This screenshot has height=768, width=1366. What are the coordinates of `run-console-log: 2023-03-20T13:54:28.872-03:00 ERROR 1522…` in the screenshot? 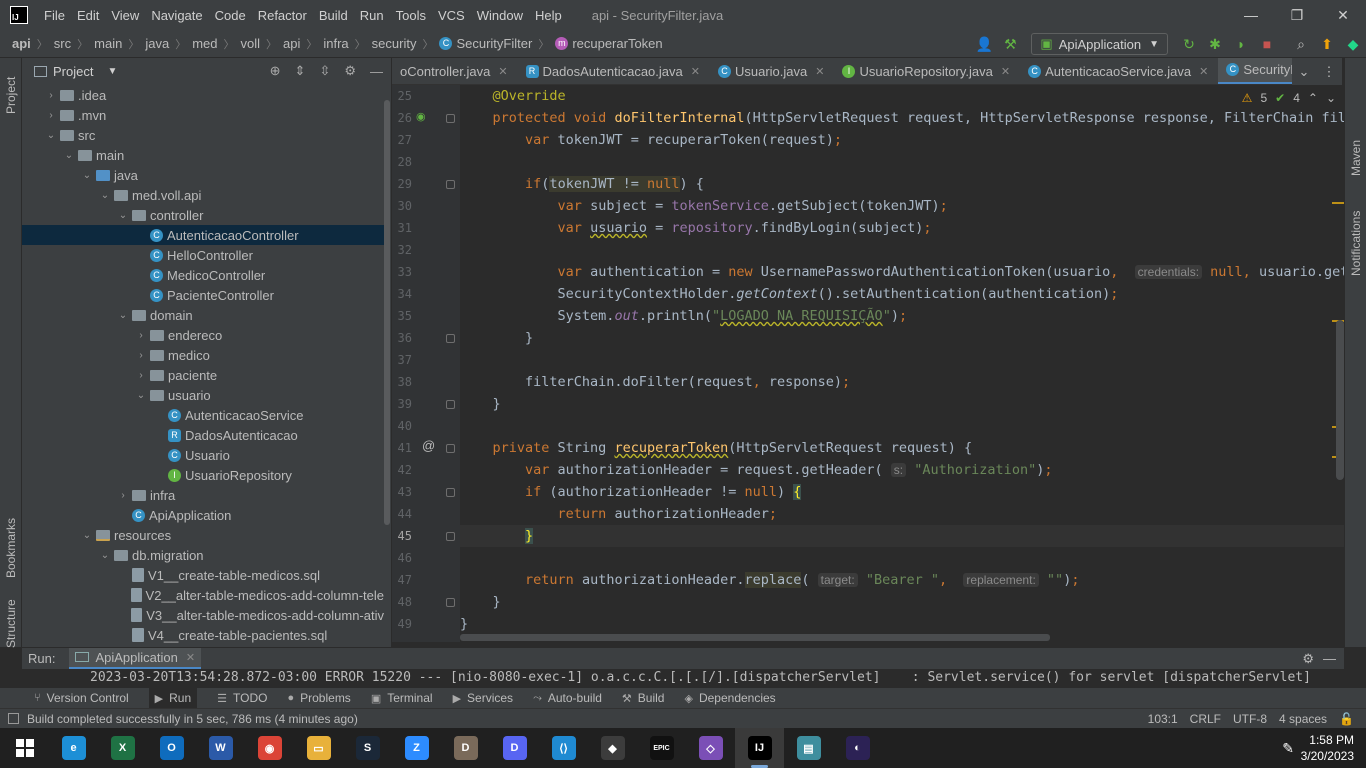 It's located at (683, 678).